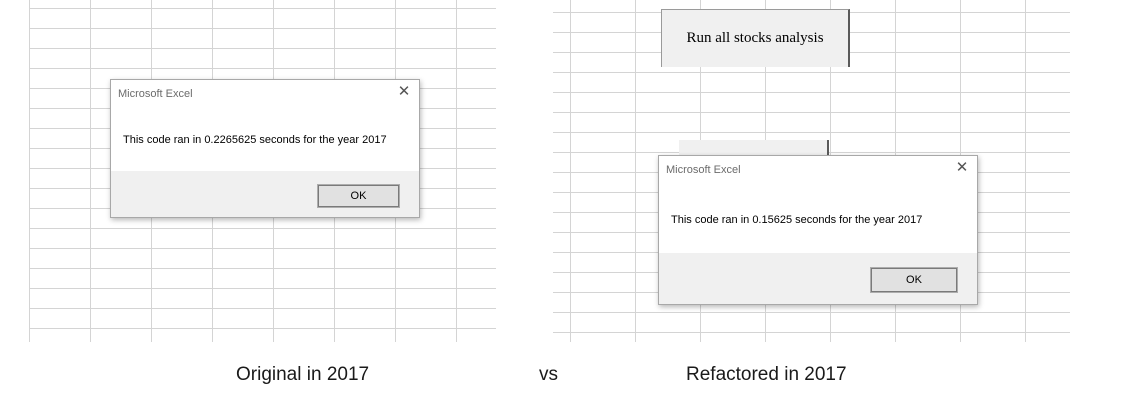 This screenshot has width=1121, height=414. Describe the element at coordinates (754, 148) in the screenshot. I see `second-macro-button` at that location.